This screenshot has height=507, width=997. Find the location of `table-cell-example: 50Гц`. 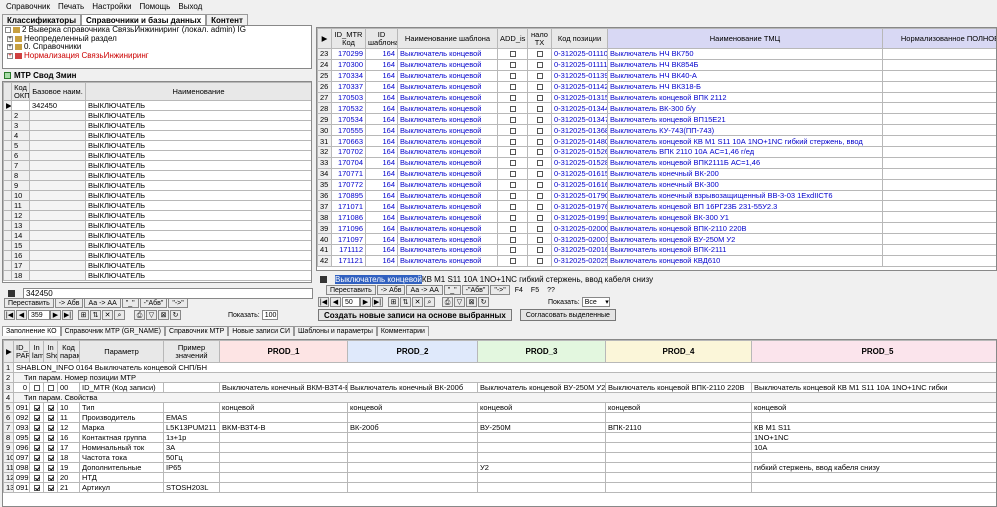

table-cell-example: 50Гц is located at coordinates (191, 457).